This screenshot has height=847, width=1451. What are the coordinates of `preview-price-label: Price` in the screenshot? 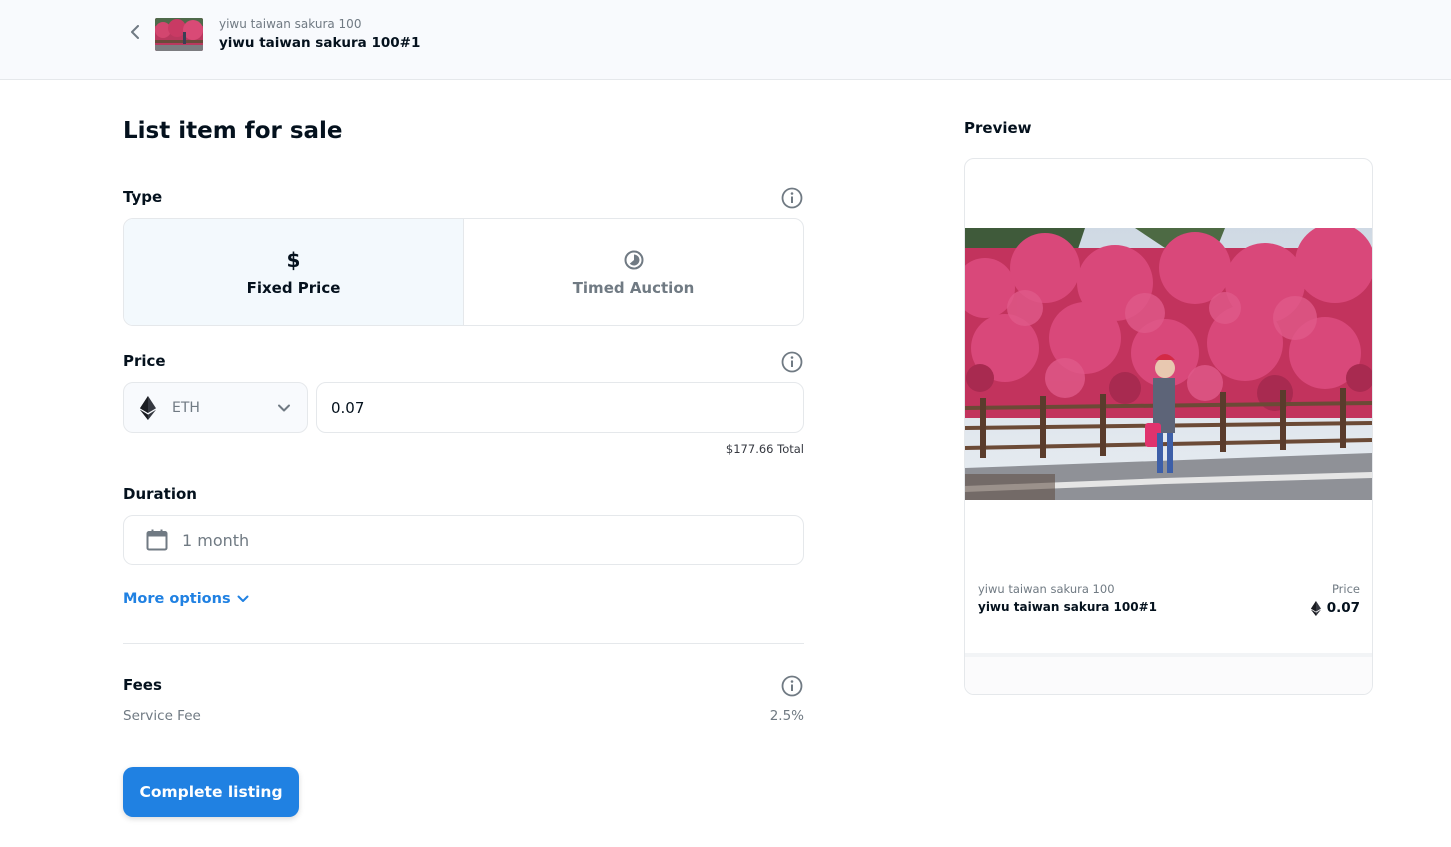 It's located at (1345, 589).